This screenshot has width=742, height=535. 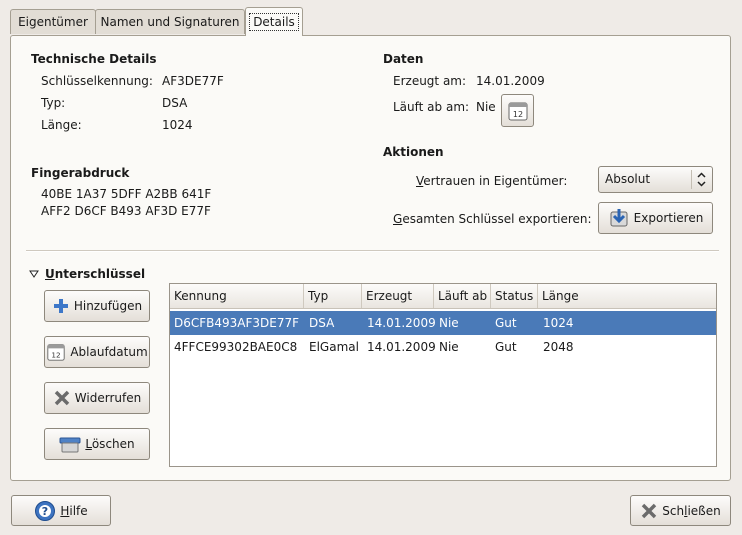 I want to click on tab-owner-label: Eigentümer, so click(x=53, y=22).